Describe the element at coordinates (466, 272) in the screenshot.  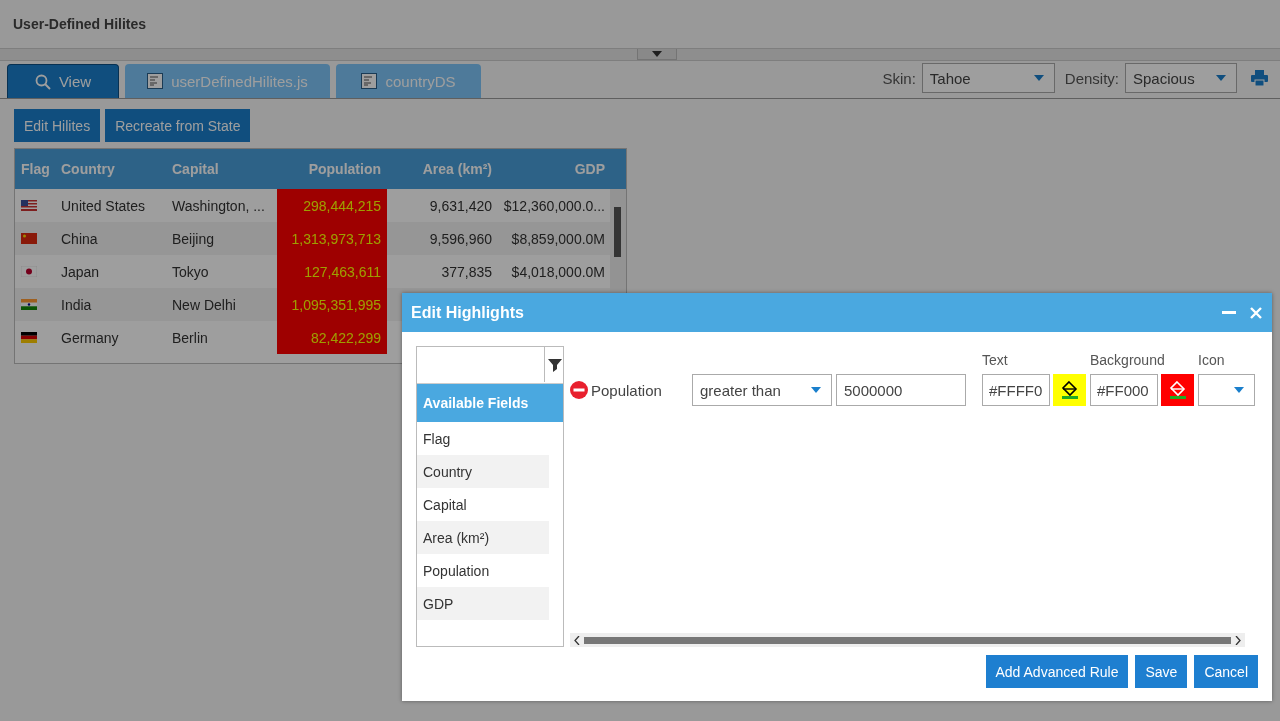
I see `table-cell-text: 377,835` at that location.